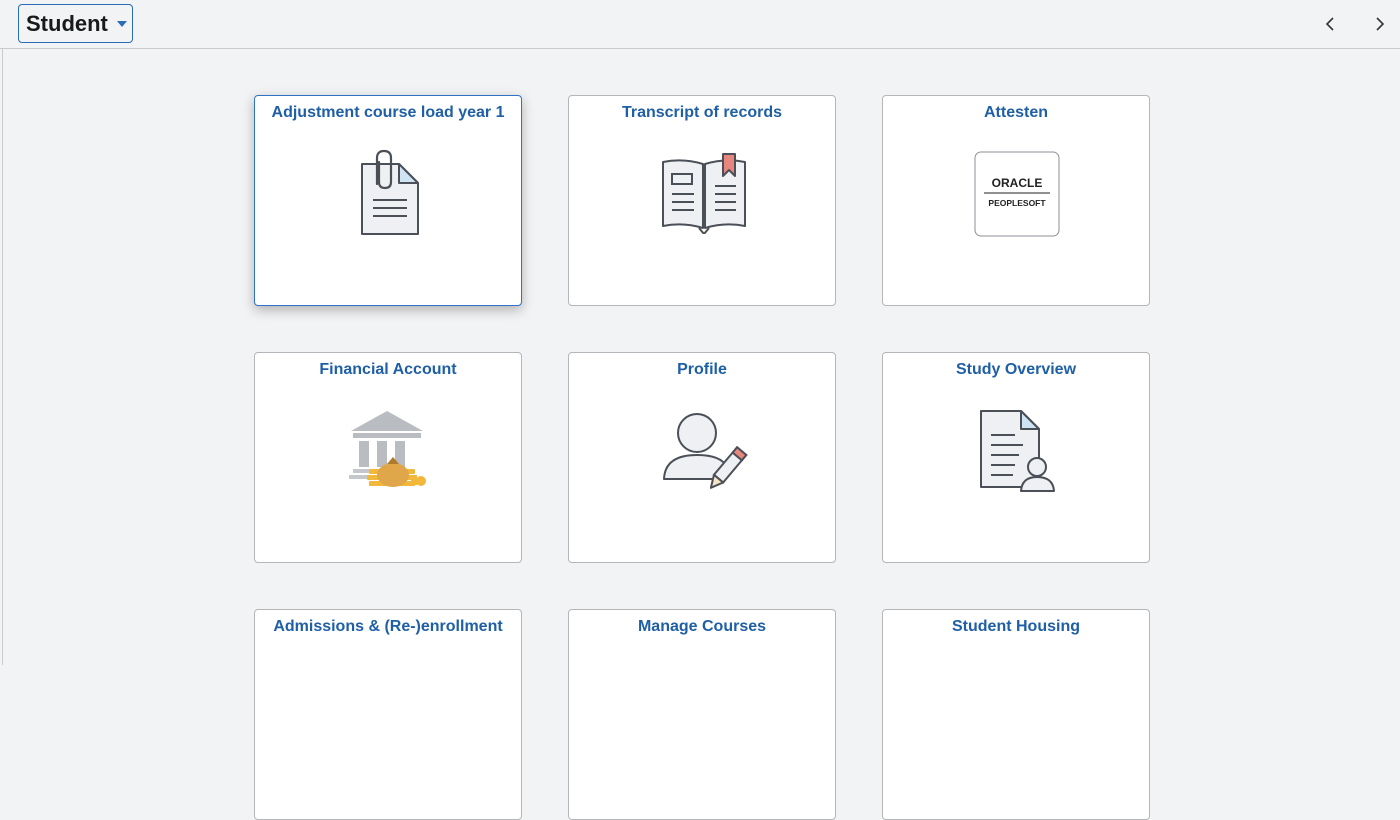 Image resolution: width=1400 pixels, height=820 pixels. I want to click on tile-transcript-of-records: Transcript of records, so click(702, 200).